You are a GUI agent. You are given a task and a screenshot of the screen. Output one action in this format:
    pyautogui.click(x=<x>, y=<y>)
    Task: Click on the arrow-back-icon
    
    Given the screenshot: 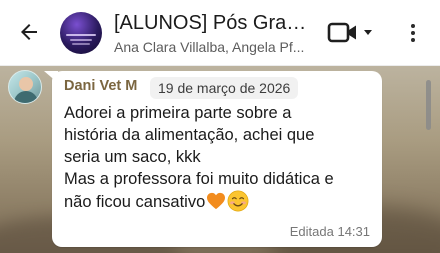 What is the action you would take?
    pyautogui.click(x=29, y=32)
    